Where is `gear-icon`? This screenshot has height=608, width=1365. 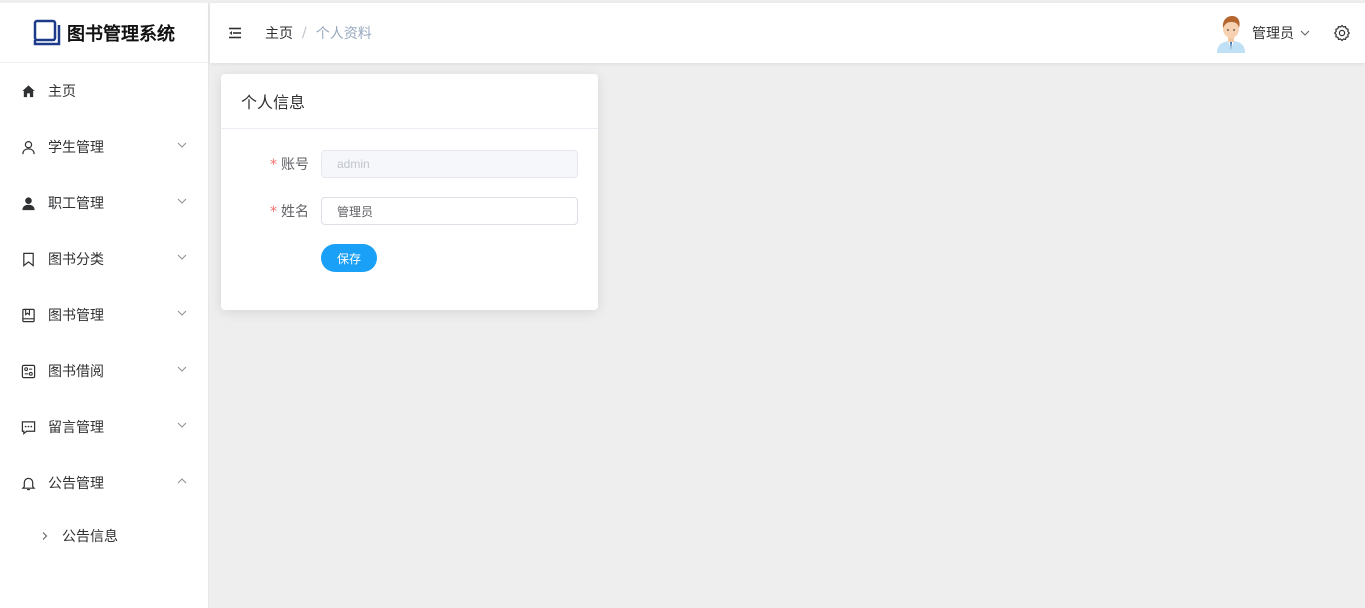 gear-icon is located at coordinates (1342, 33).